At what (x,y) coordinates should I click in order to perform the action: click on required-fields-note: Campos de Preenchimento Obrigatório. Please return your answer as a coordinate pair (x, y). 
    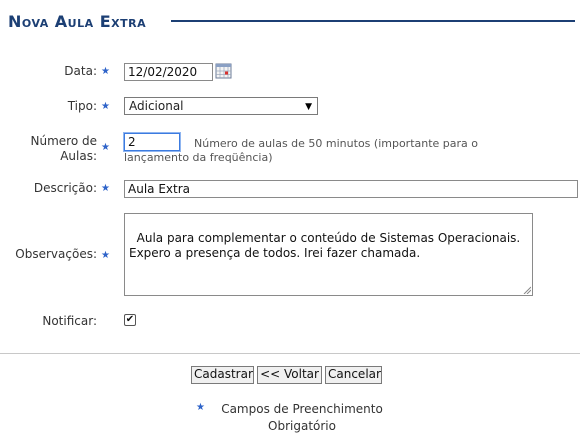
    Looking at the image, I should click on (302, 418).